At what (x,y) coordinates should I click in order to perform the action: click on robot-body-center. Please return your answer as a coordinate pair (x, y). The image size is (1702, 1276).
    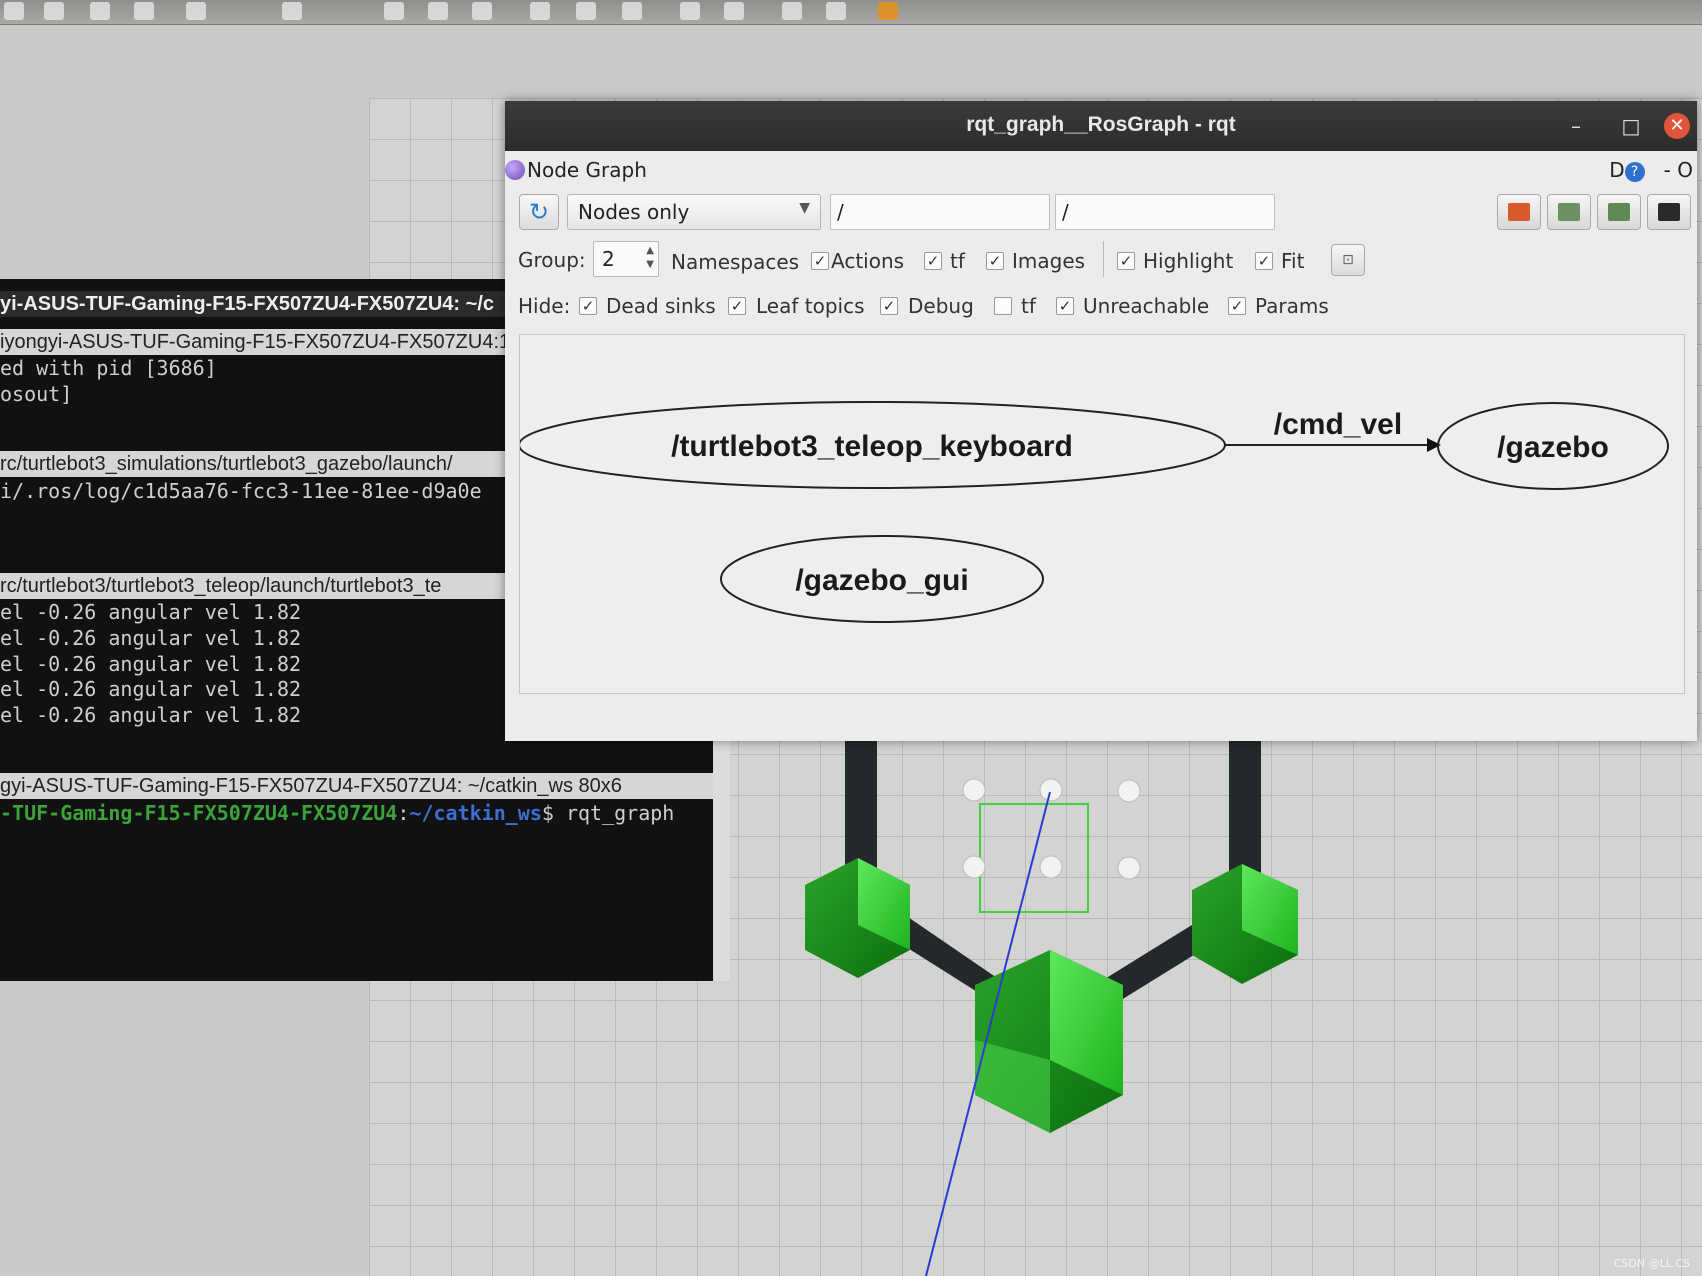
    Looking at the image, I should click on (1049, 1041).